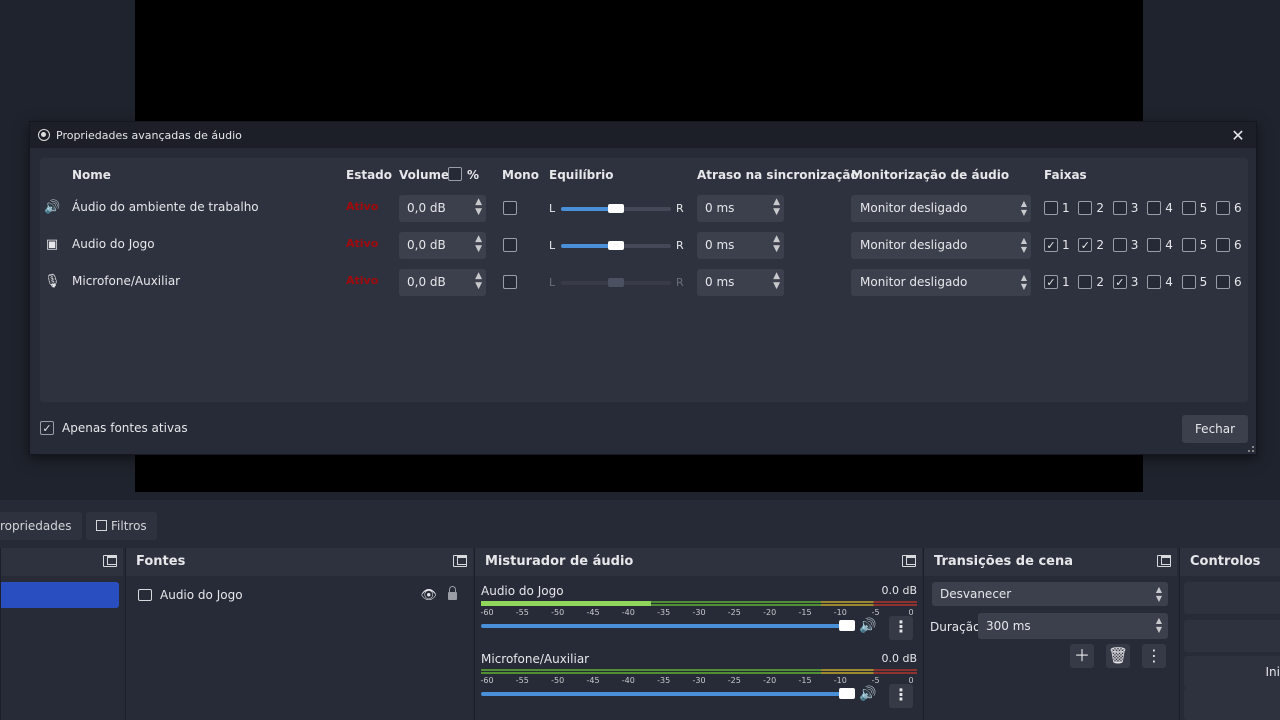  Describe the element at coordinates (1215, 429) in the screenshot. I see `close-button: Fechar` at that location.